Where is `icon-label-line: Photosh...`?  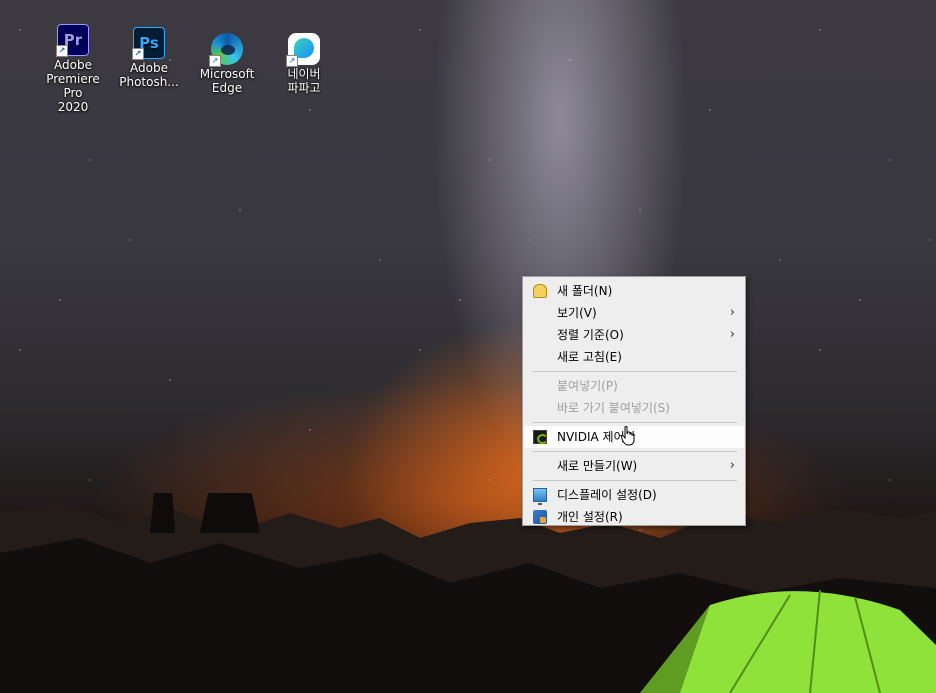 icon-label-line: Photosh... is located at coordinates (149, 82).